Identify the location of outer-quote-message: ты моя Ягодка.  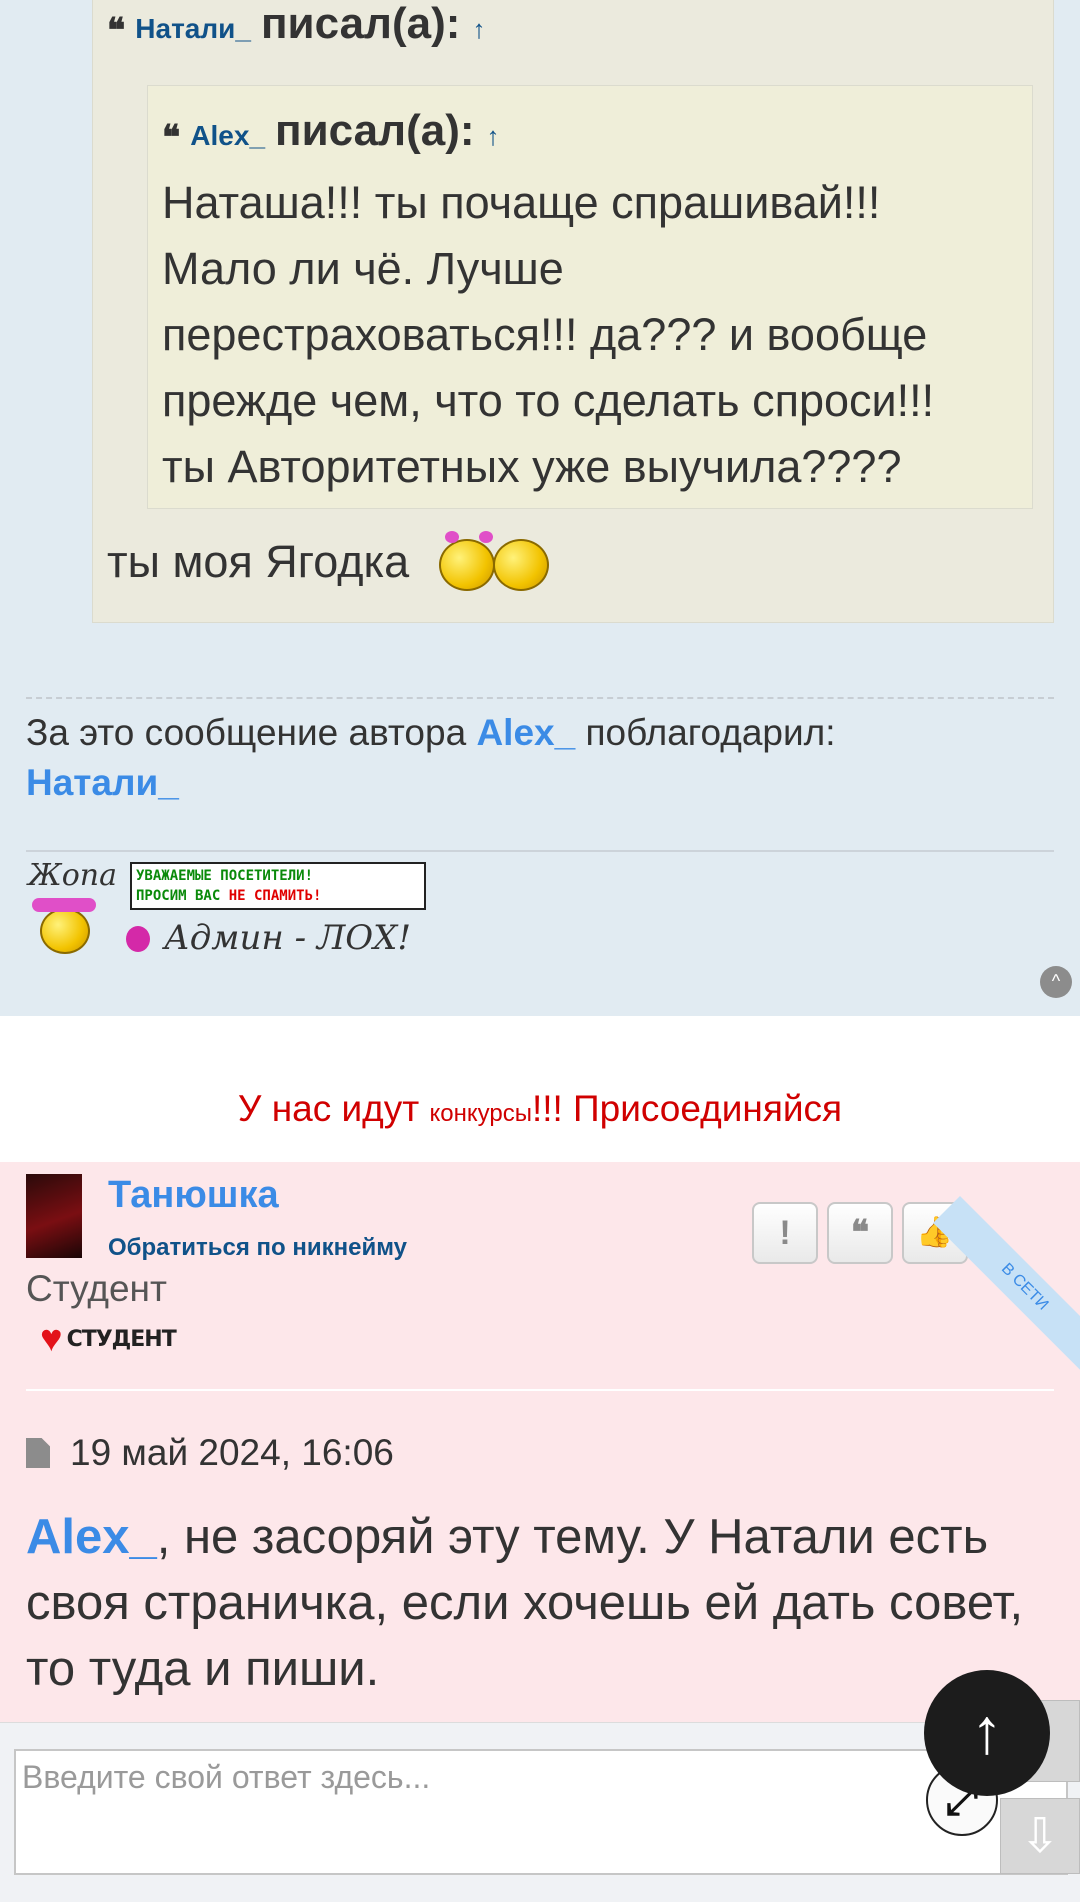
(258, 561).